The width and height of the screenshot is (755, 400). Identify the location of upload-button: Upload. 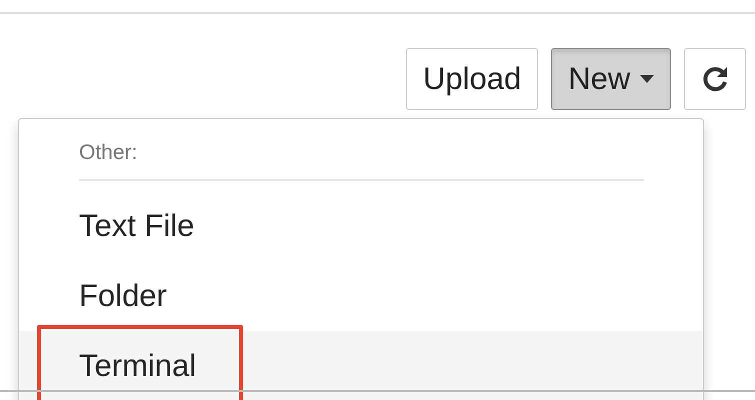
(472, 79).